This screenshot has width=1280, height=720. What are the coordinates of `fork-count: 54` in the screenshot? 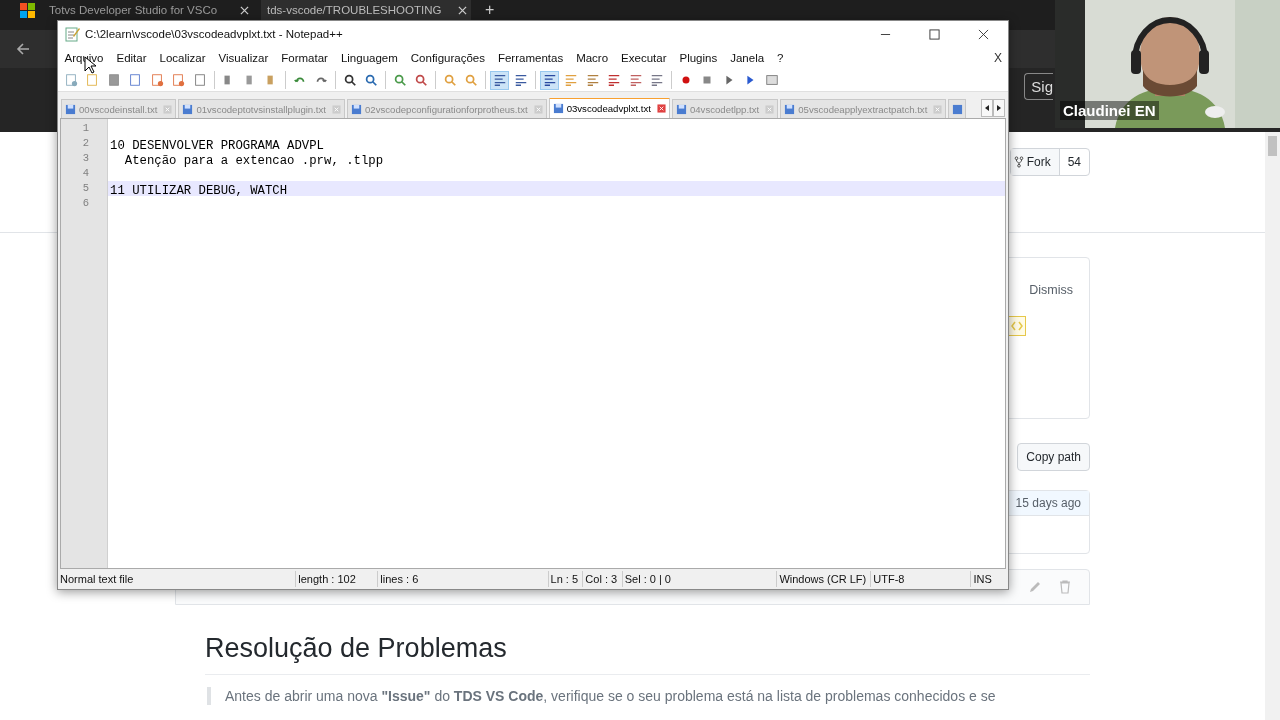 It's located at (1074, 162).